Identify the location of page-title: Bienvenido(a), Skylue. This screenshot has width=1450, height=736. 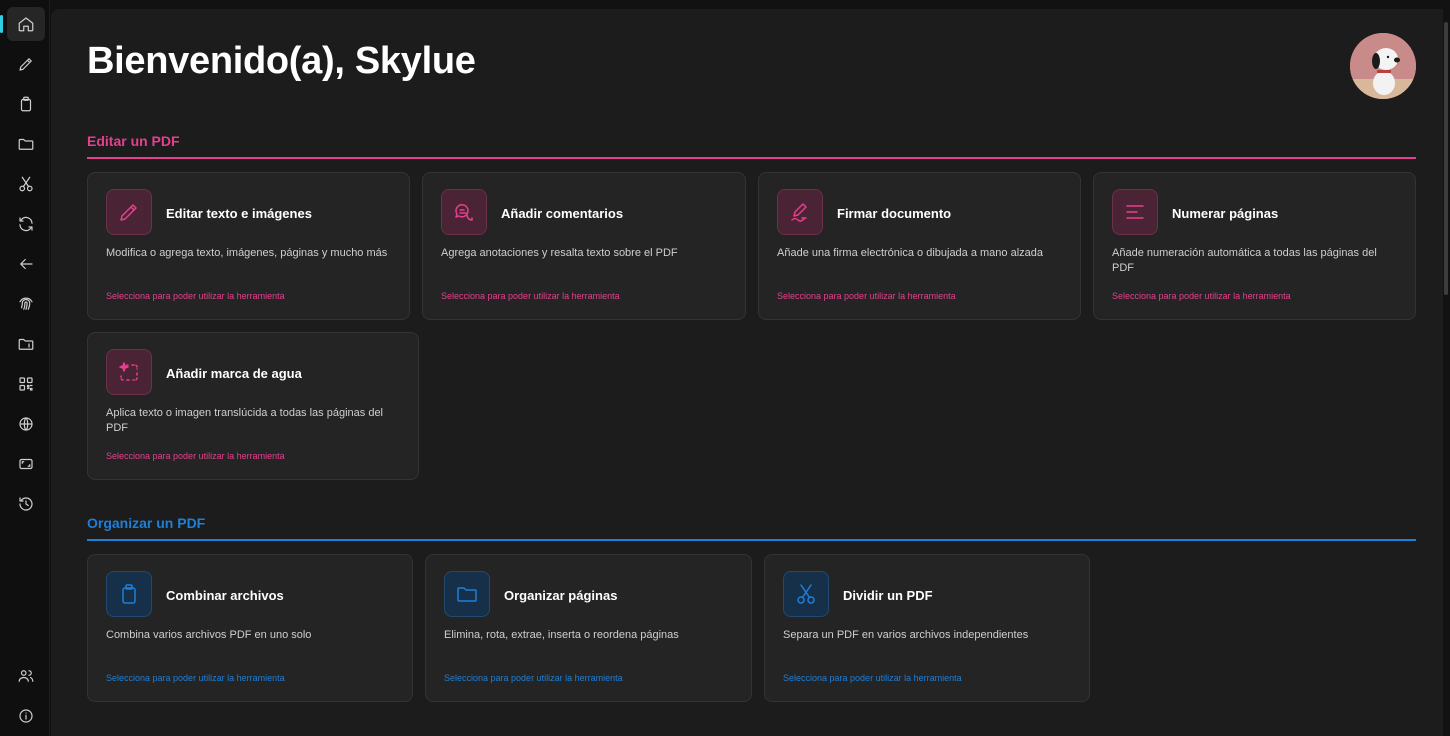
(281, 61).